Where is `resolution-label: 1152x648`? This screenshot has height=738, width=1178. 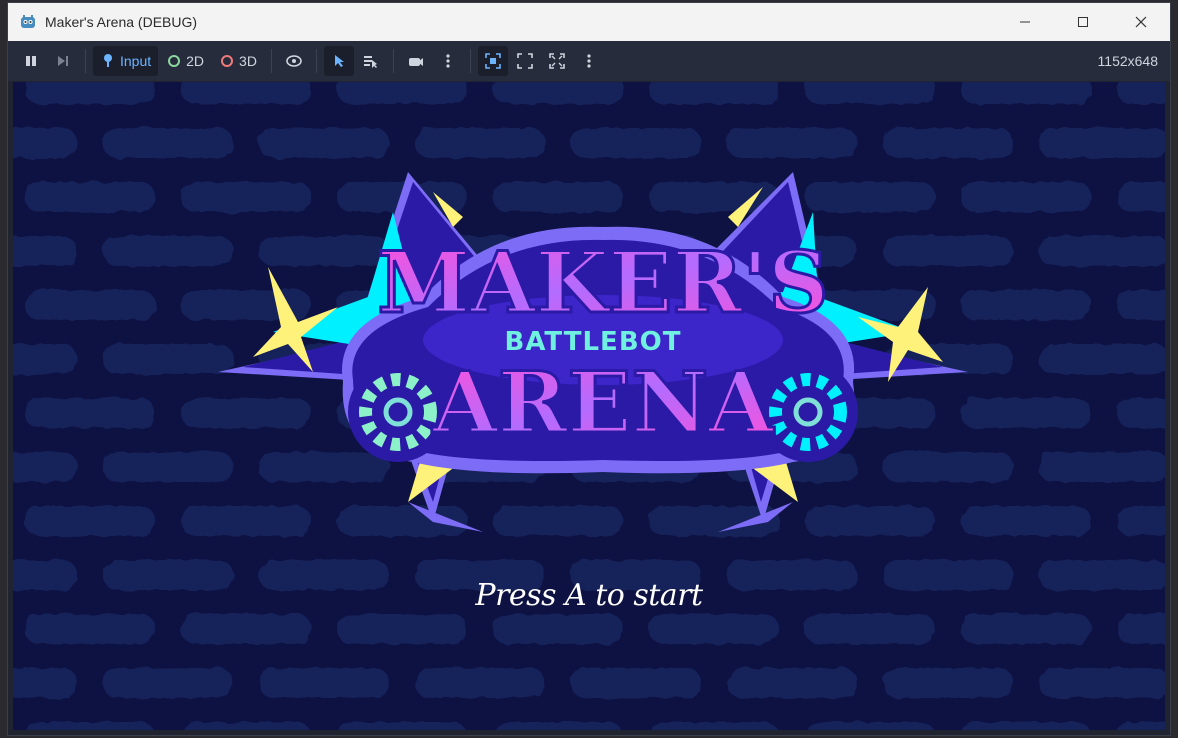
resolution-label: 1152x648 is located at coordinates (1127, 61).